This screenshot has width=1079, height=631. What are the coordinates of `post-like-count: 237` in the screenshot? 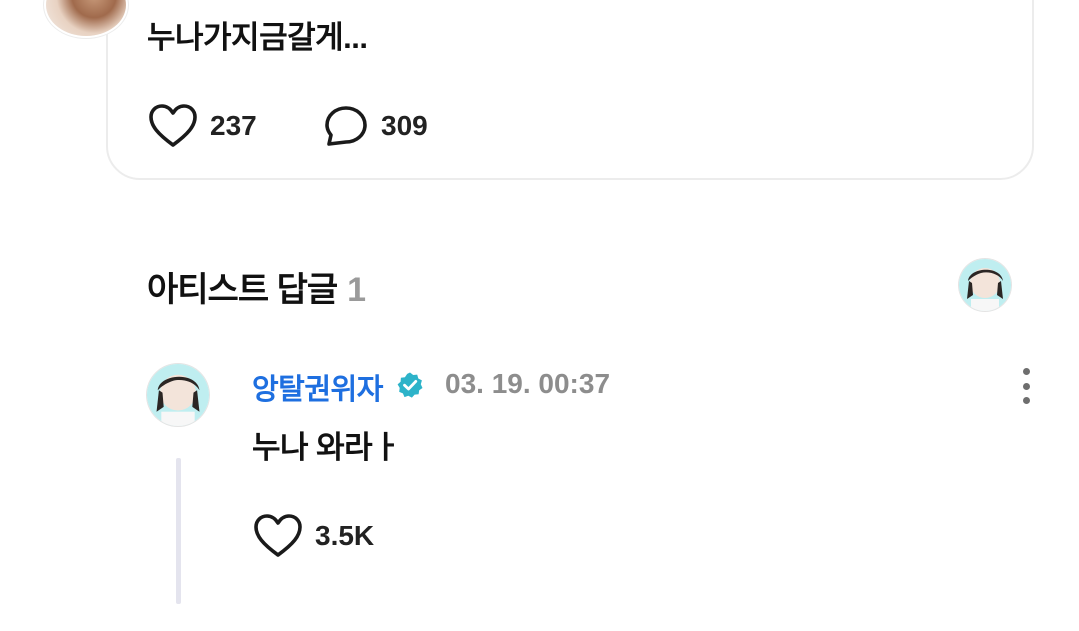 It's located at (233, 125).